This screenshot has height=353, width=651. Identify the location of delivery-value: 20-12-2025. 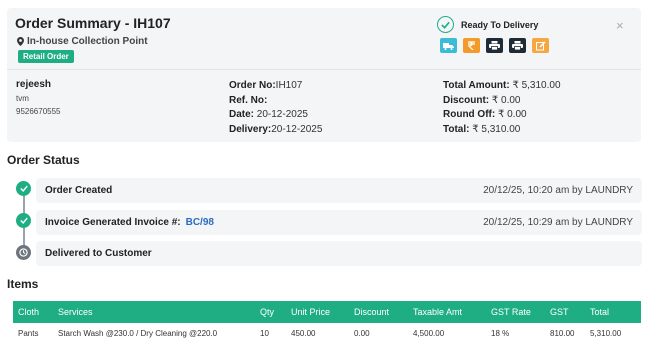
(297, 129).